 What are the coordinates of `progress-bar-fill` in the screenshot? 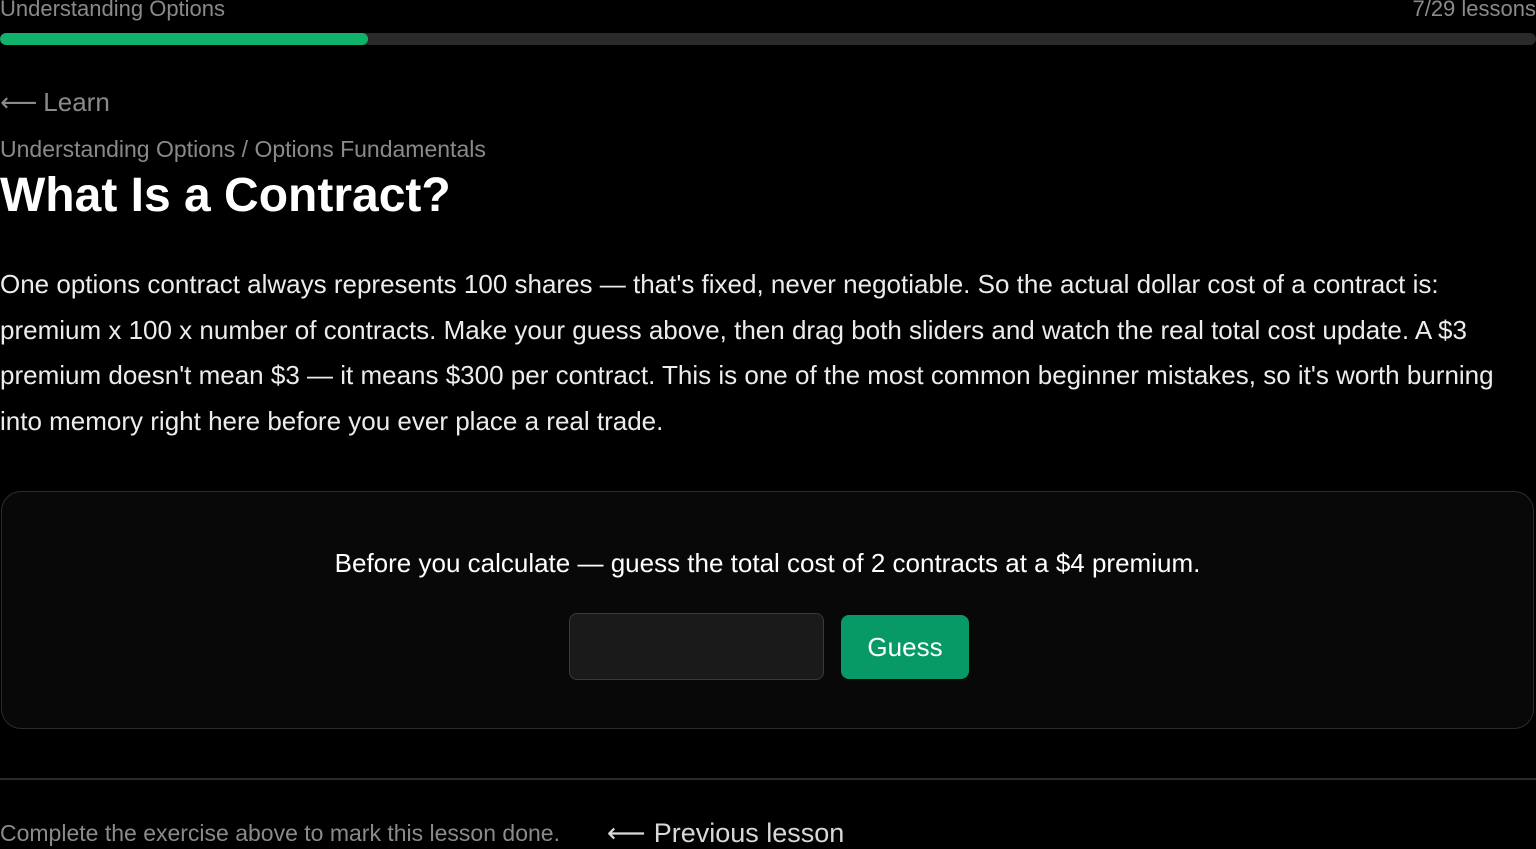 It's located at (184, 39).